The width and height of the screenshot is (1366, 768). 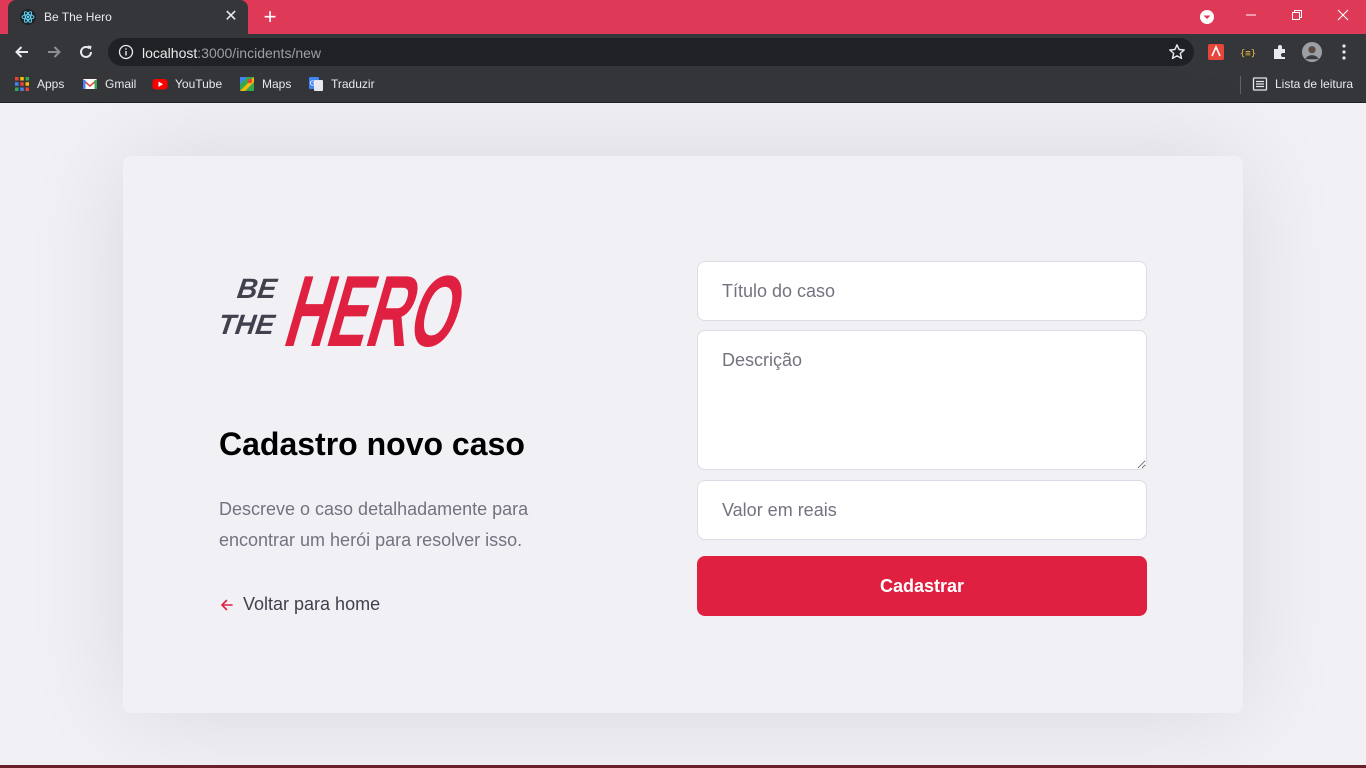 What do you see at coordinates (199, 84) in the screenshot?
I see `bookmark-label: YouTube` at bounding box center [199, 84].